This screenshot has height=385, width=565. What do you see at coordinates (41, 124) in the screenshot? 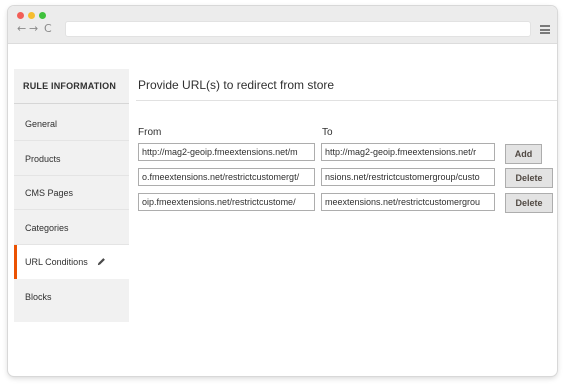
I see `sidebar-item-label: General` at bounding box center [41, 124].